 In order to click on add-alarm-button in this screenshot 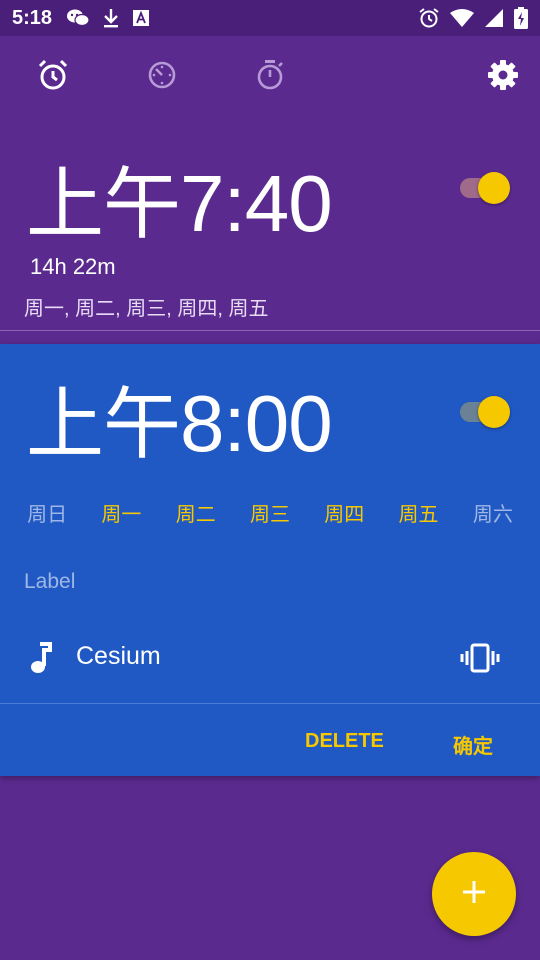, I will do `click(474, 894)`.